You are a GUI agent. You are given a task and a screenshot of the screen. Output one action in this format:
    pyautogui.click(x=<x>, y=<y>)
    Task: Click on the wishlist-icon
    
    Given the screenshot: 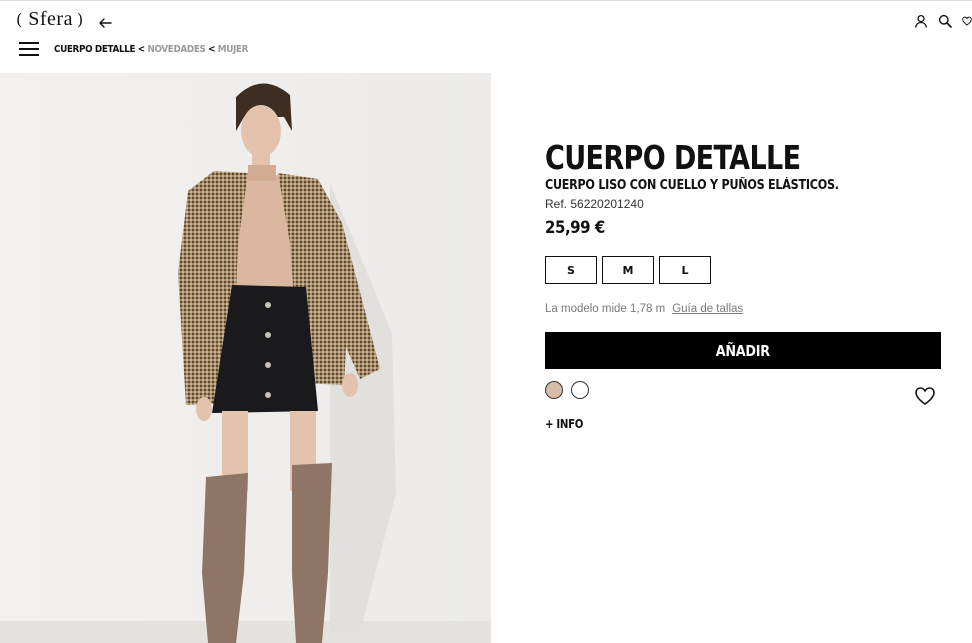 What is the action you would take?
    pyautogui.click(x=967, y=21)
    